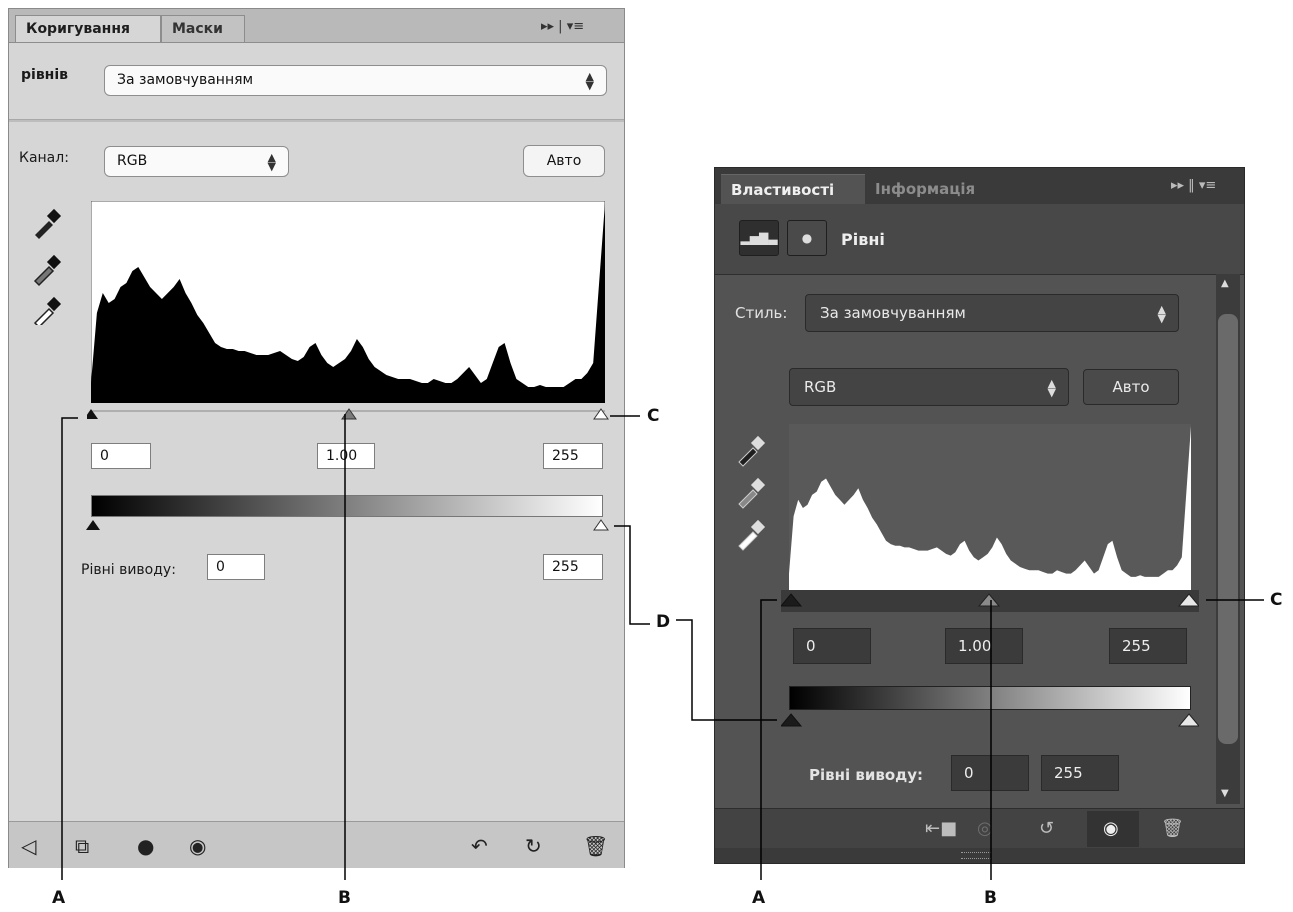 This screenshot has width=1293, height=912. What do you see at coordinates (759, 898) in the screenshot?
I see `callout-a-right: A` at bounding box center [759, 898].